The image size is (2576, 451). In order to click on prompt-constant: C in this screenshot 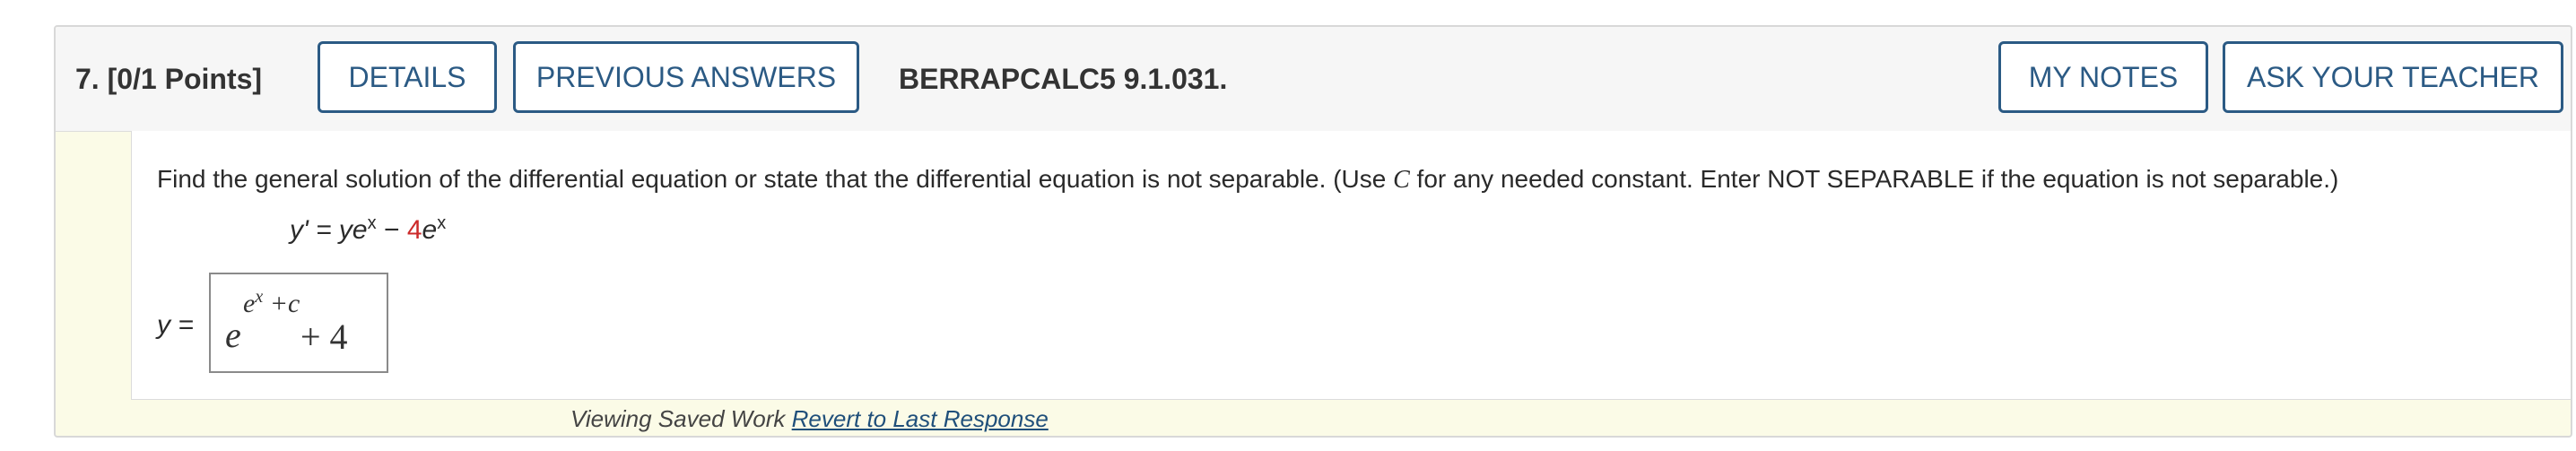, I will do `click(1401, 180)`.